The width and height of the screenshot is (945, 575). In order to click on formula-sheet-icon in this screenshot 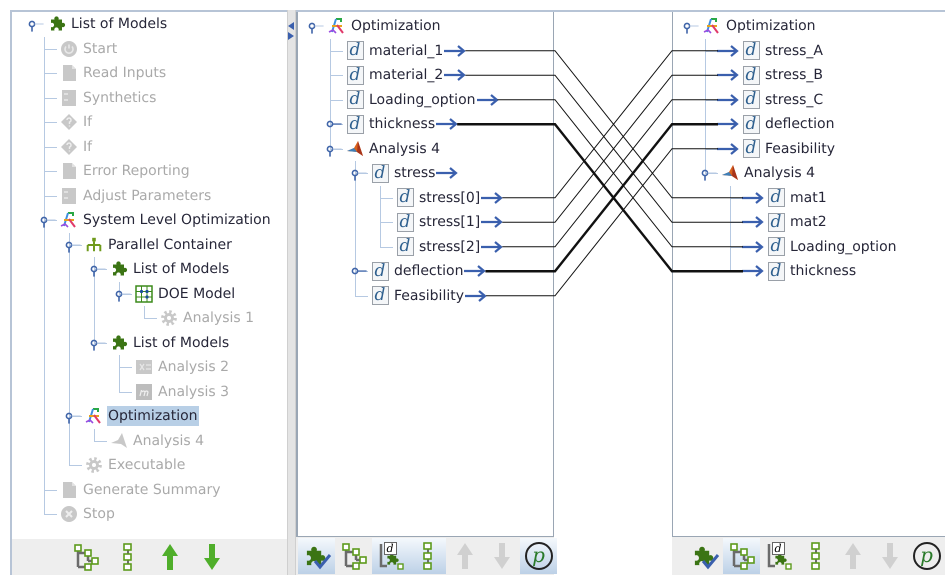, I will do `click(69, 195)`.